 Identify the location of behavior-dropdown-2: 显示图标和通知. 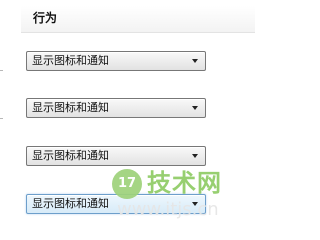
(116, 108).